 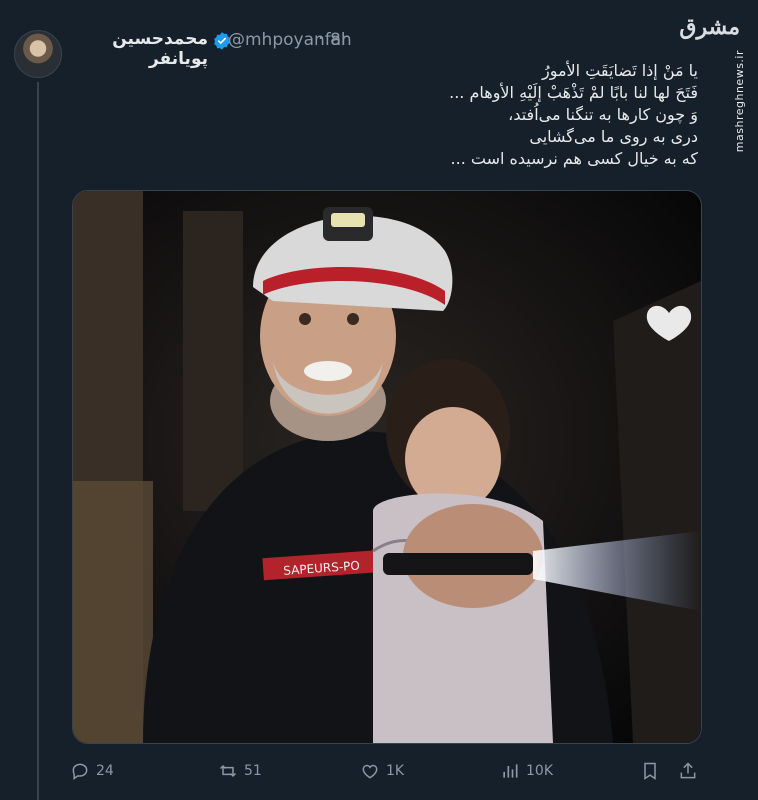 I want to click on watermark: مشرق mashreghnews.ir, so click(x=715, y=80).